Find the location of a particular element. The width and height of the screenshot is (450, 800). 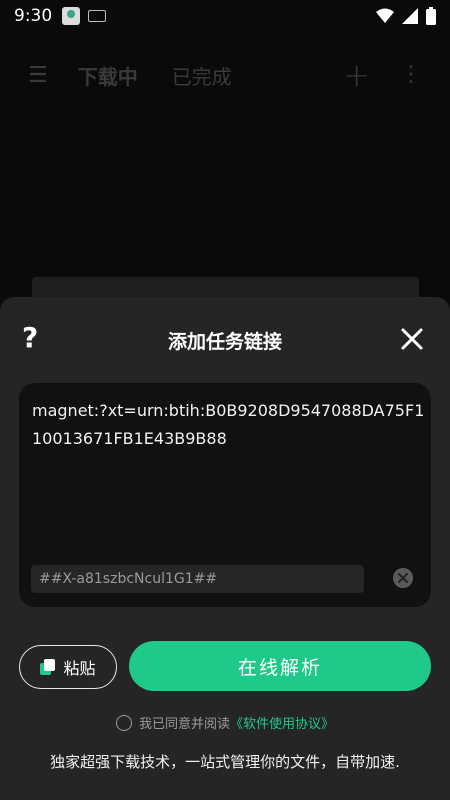

add-icon: + is located at coordinates (356, 75).